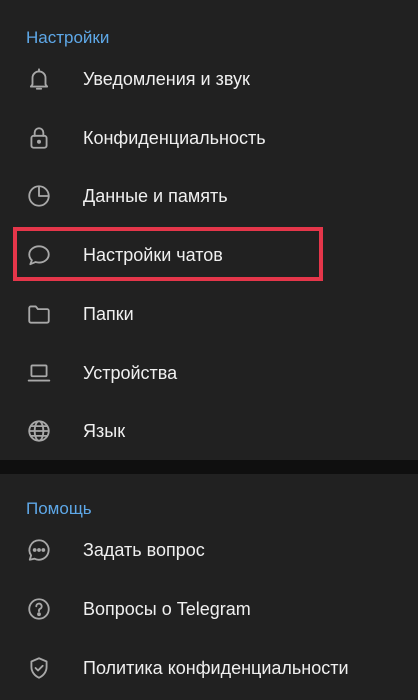 The height and width of the screenshot is (700, 418). Describe the element at coordinates (39, 431) in the screenshot. I see `globe-icon` at that location.